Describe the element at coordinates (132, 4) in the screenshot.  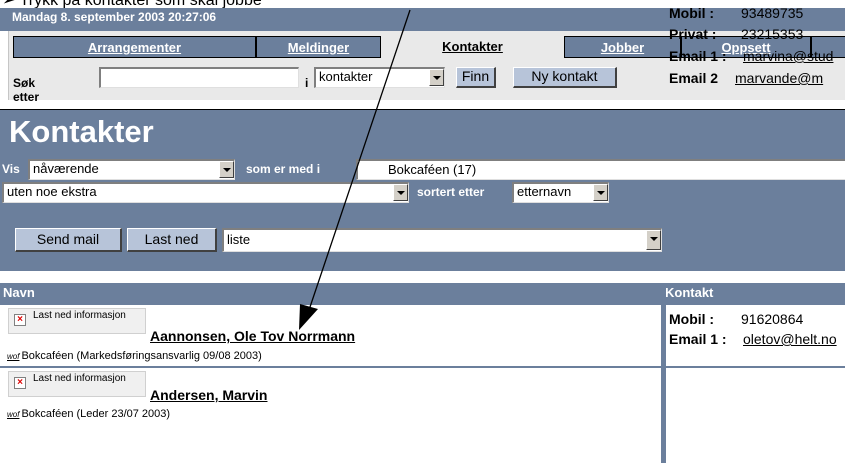
I see `annotation-text: ➢ Trykk på kontakter som skal jobbe` at that location.